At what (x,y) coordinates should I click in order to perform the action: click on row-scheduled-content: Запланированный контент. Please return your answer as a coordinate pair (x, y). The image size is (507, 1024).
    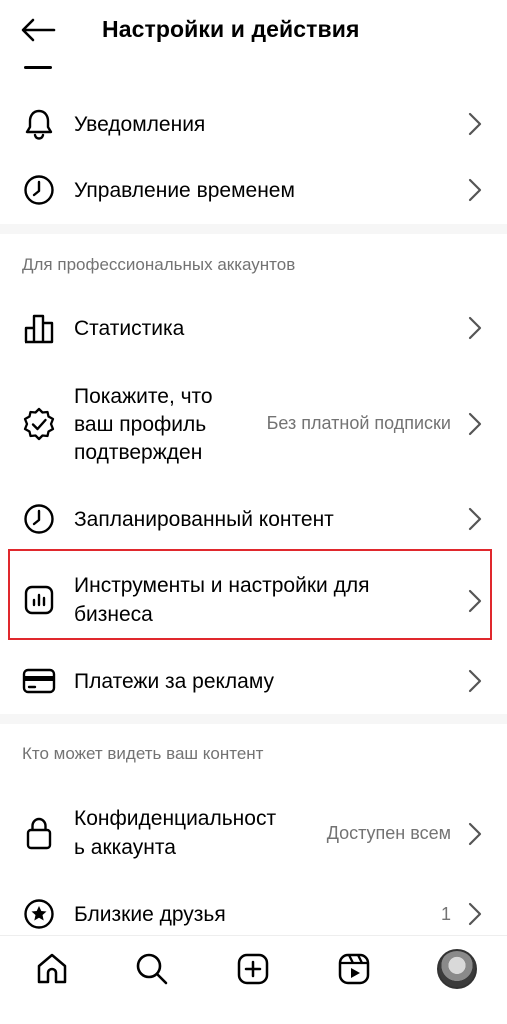
    Looking at the image, I should click on (253, 519).